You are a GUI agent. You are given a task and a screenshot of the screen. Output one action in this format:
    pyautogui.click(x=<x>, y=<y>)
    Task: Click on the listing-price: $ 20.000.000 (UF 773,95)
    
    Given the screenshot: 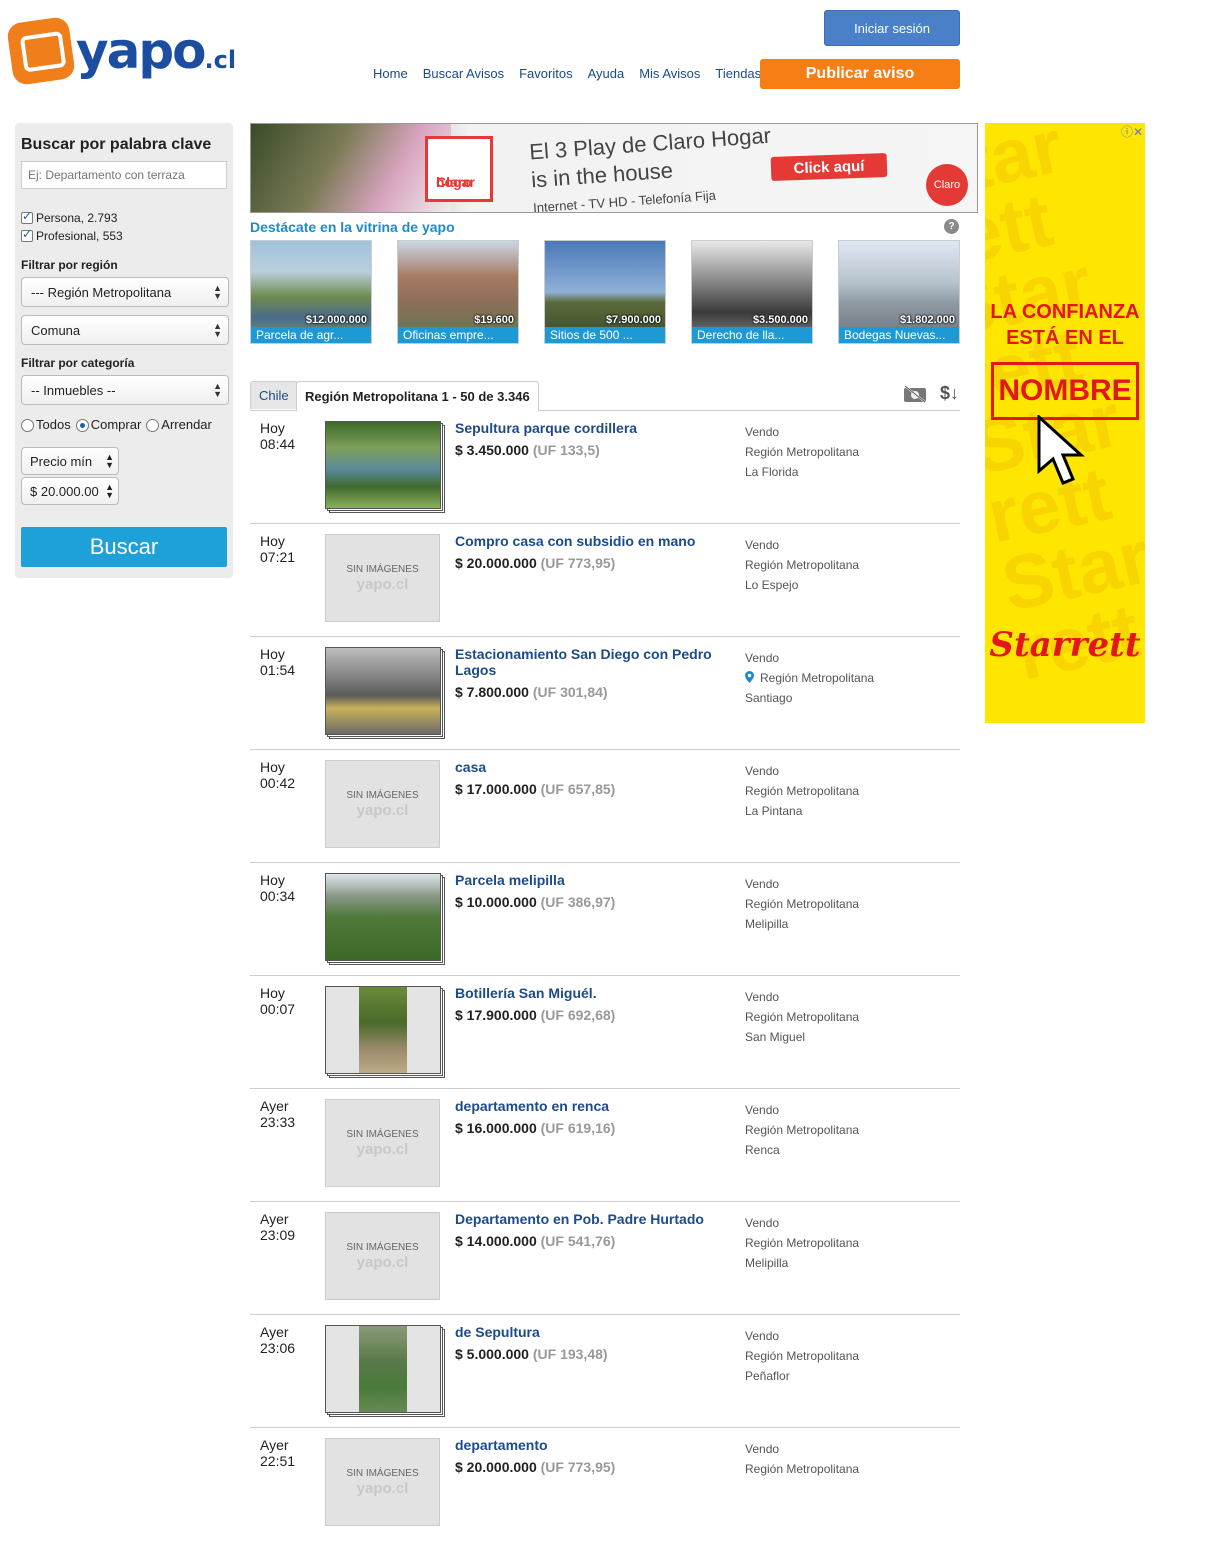 What is the action you would take?
    pyautogui.click(x=535, y=1467)
    